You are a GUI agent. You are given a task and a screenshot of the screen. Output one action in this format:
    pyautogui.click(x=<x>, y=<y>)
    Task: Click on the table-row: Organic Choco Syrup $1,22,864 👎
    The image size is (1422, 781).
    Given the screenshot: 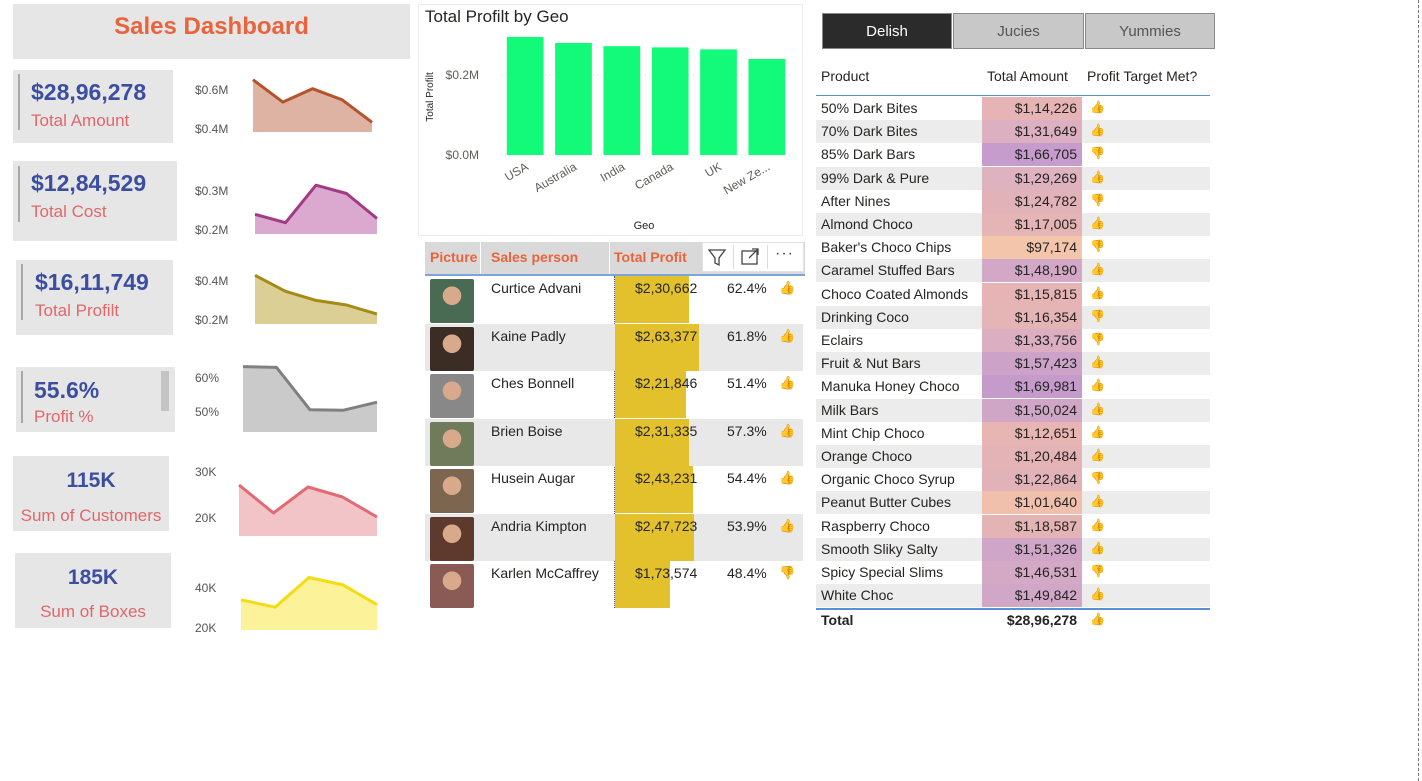 What is the action you would take?
    pyautogui.click(x=1013, y=480)
    